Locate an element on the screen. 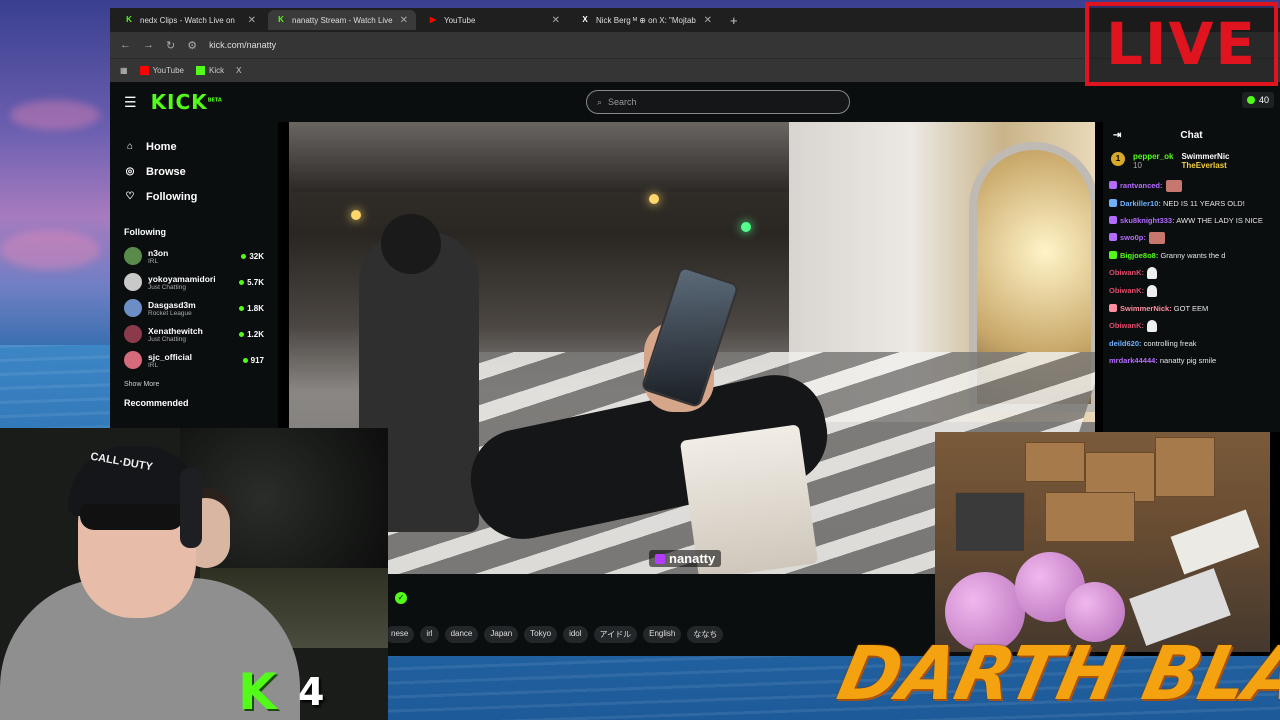 Image resolution: width=1280 pixels, height=720 pixels. tab-nedx: K nedx Clips - Watch Live on ✕ is located at coordinates (190, 20).